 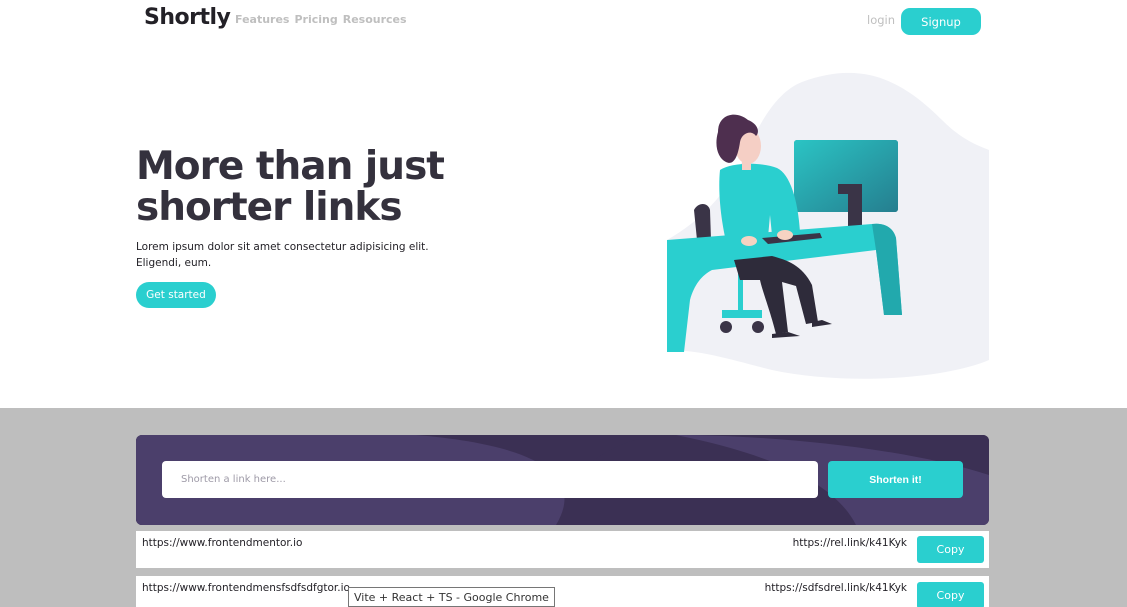 What do you see at coordinates (490, 479) in the screenshot?
I see `shorten-input` at bounding box center [490, 479].